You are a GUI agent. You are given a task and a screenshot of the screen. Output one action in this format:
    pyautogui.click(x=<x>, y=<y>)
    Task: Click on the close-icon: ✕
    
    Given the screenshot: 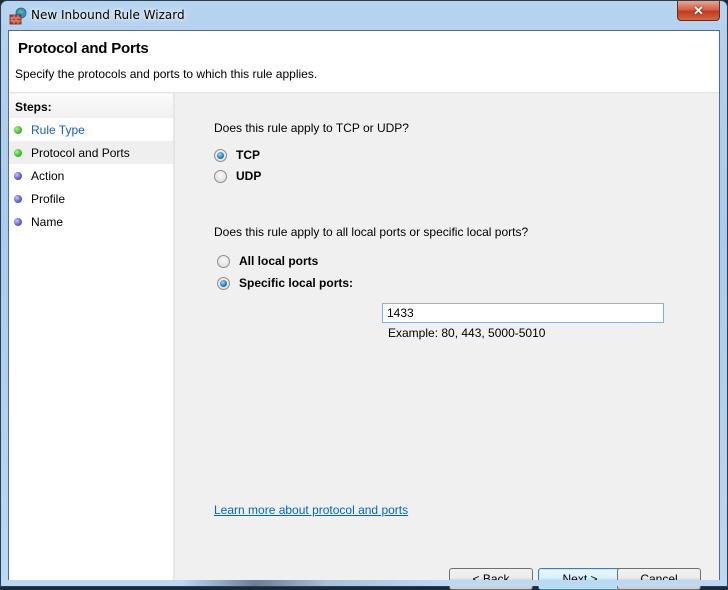 What is the action you would take?
    pyautogui.click(x=698, y=10)
    